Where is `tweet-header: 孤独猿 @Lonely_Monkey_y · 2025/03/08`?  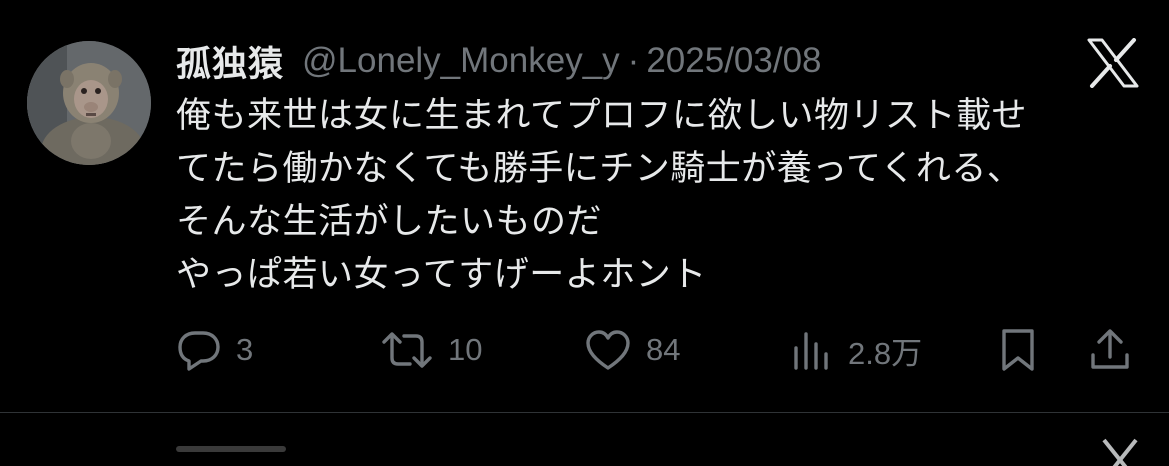
tweet-header: 孤独猿 @Lonely_Monkey_y · 2025/03/08 is located at coordinates (499, 61).